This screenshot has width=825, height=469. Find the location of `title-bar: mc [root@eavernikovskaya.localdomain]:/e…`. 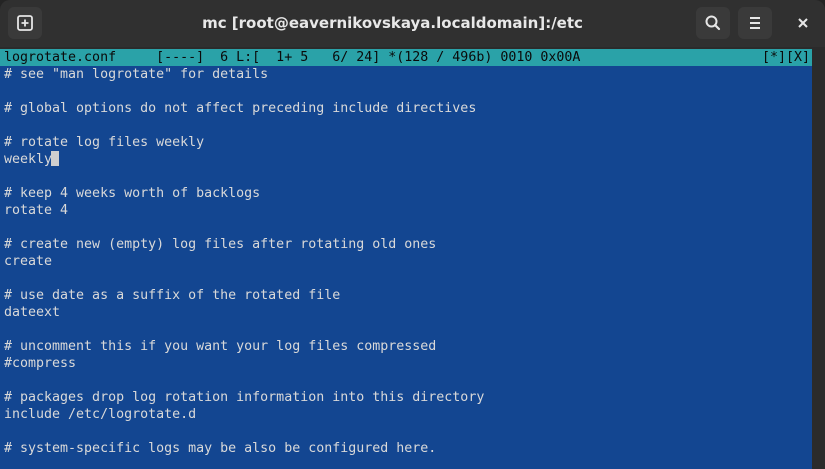

title-bar: mc [root@eavernikovskaya.localdomain]:/e… is located at coordinates (412, 23).